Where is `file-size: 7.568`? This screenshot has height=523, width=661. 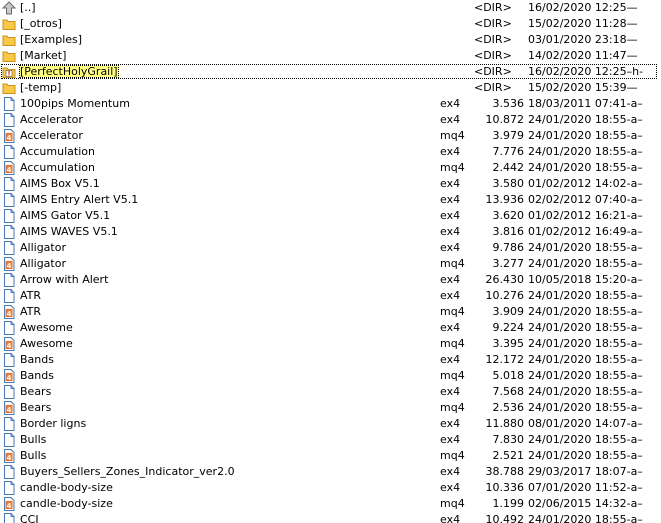 file-size: 7.568 is located at coordinates (508, 391).